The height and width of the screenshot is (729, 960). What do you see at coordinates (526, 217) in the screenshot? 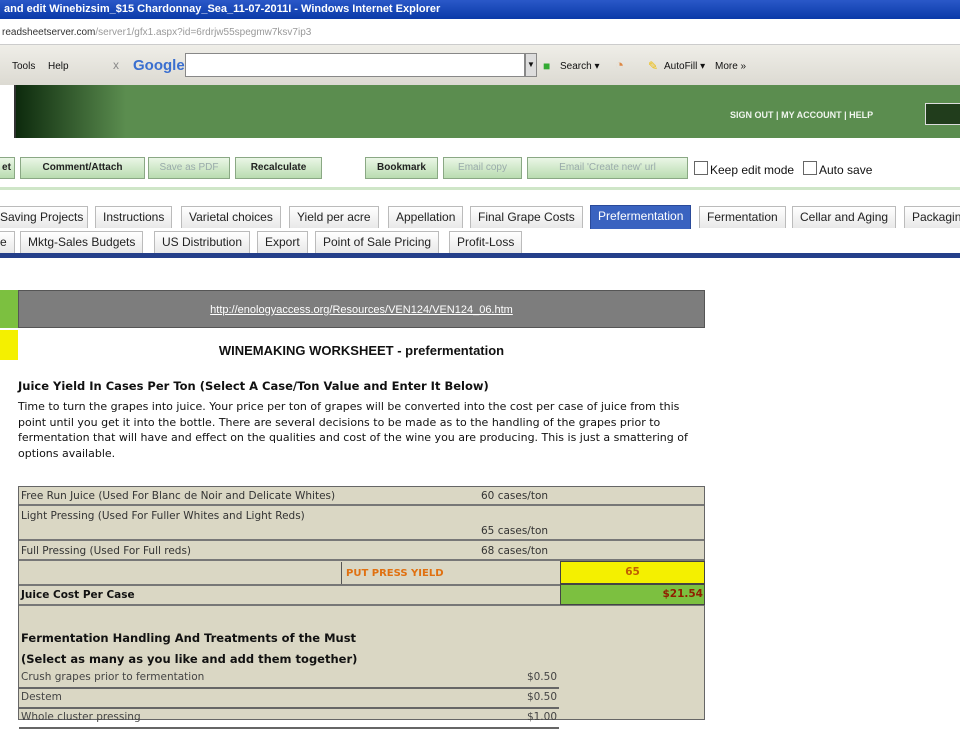
I see `tab-final-grape-costs: Final Grape Costs` at bounding box center [526, 217].